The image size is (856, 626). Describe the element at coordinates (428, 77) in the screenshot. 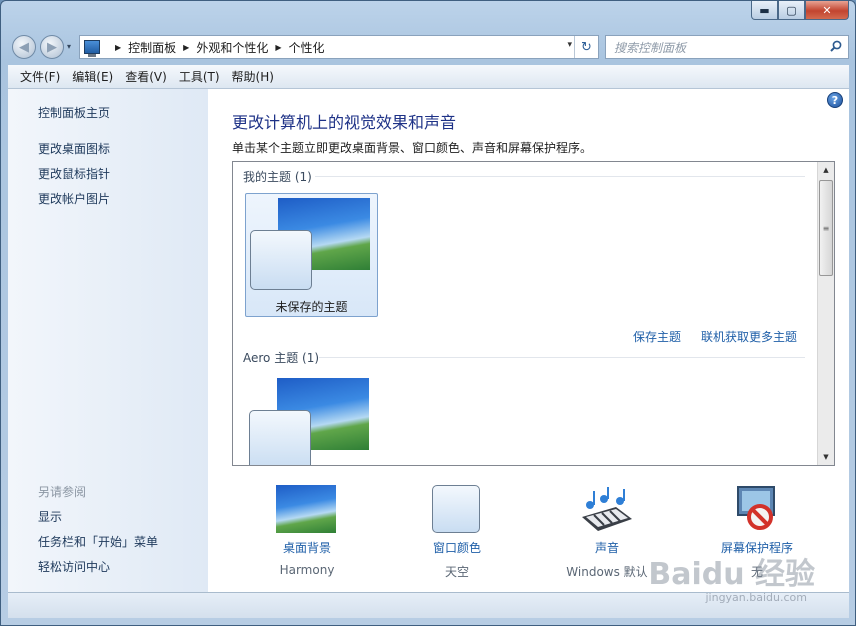

I see `menu-bar: 文件(F) 编辑(E) 查看(V) 工具(T) 帮助(H)` at that location.